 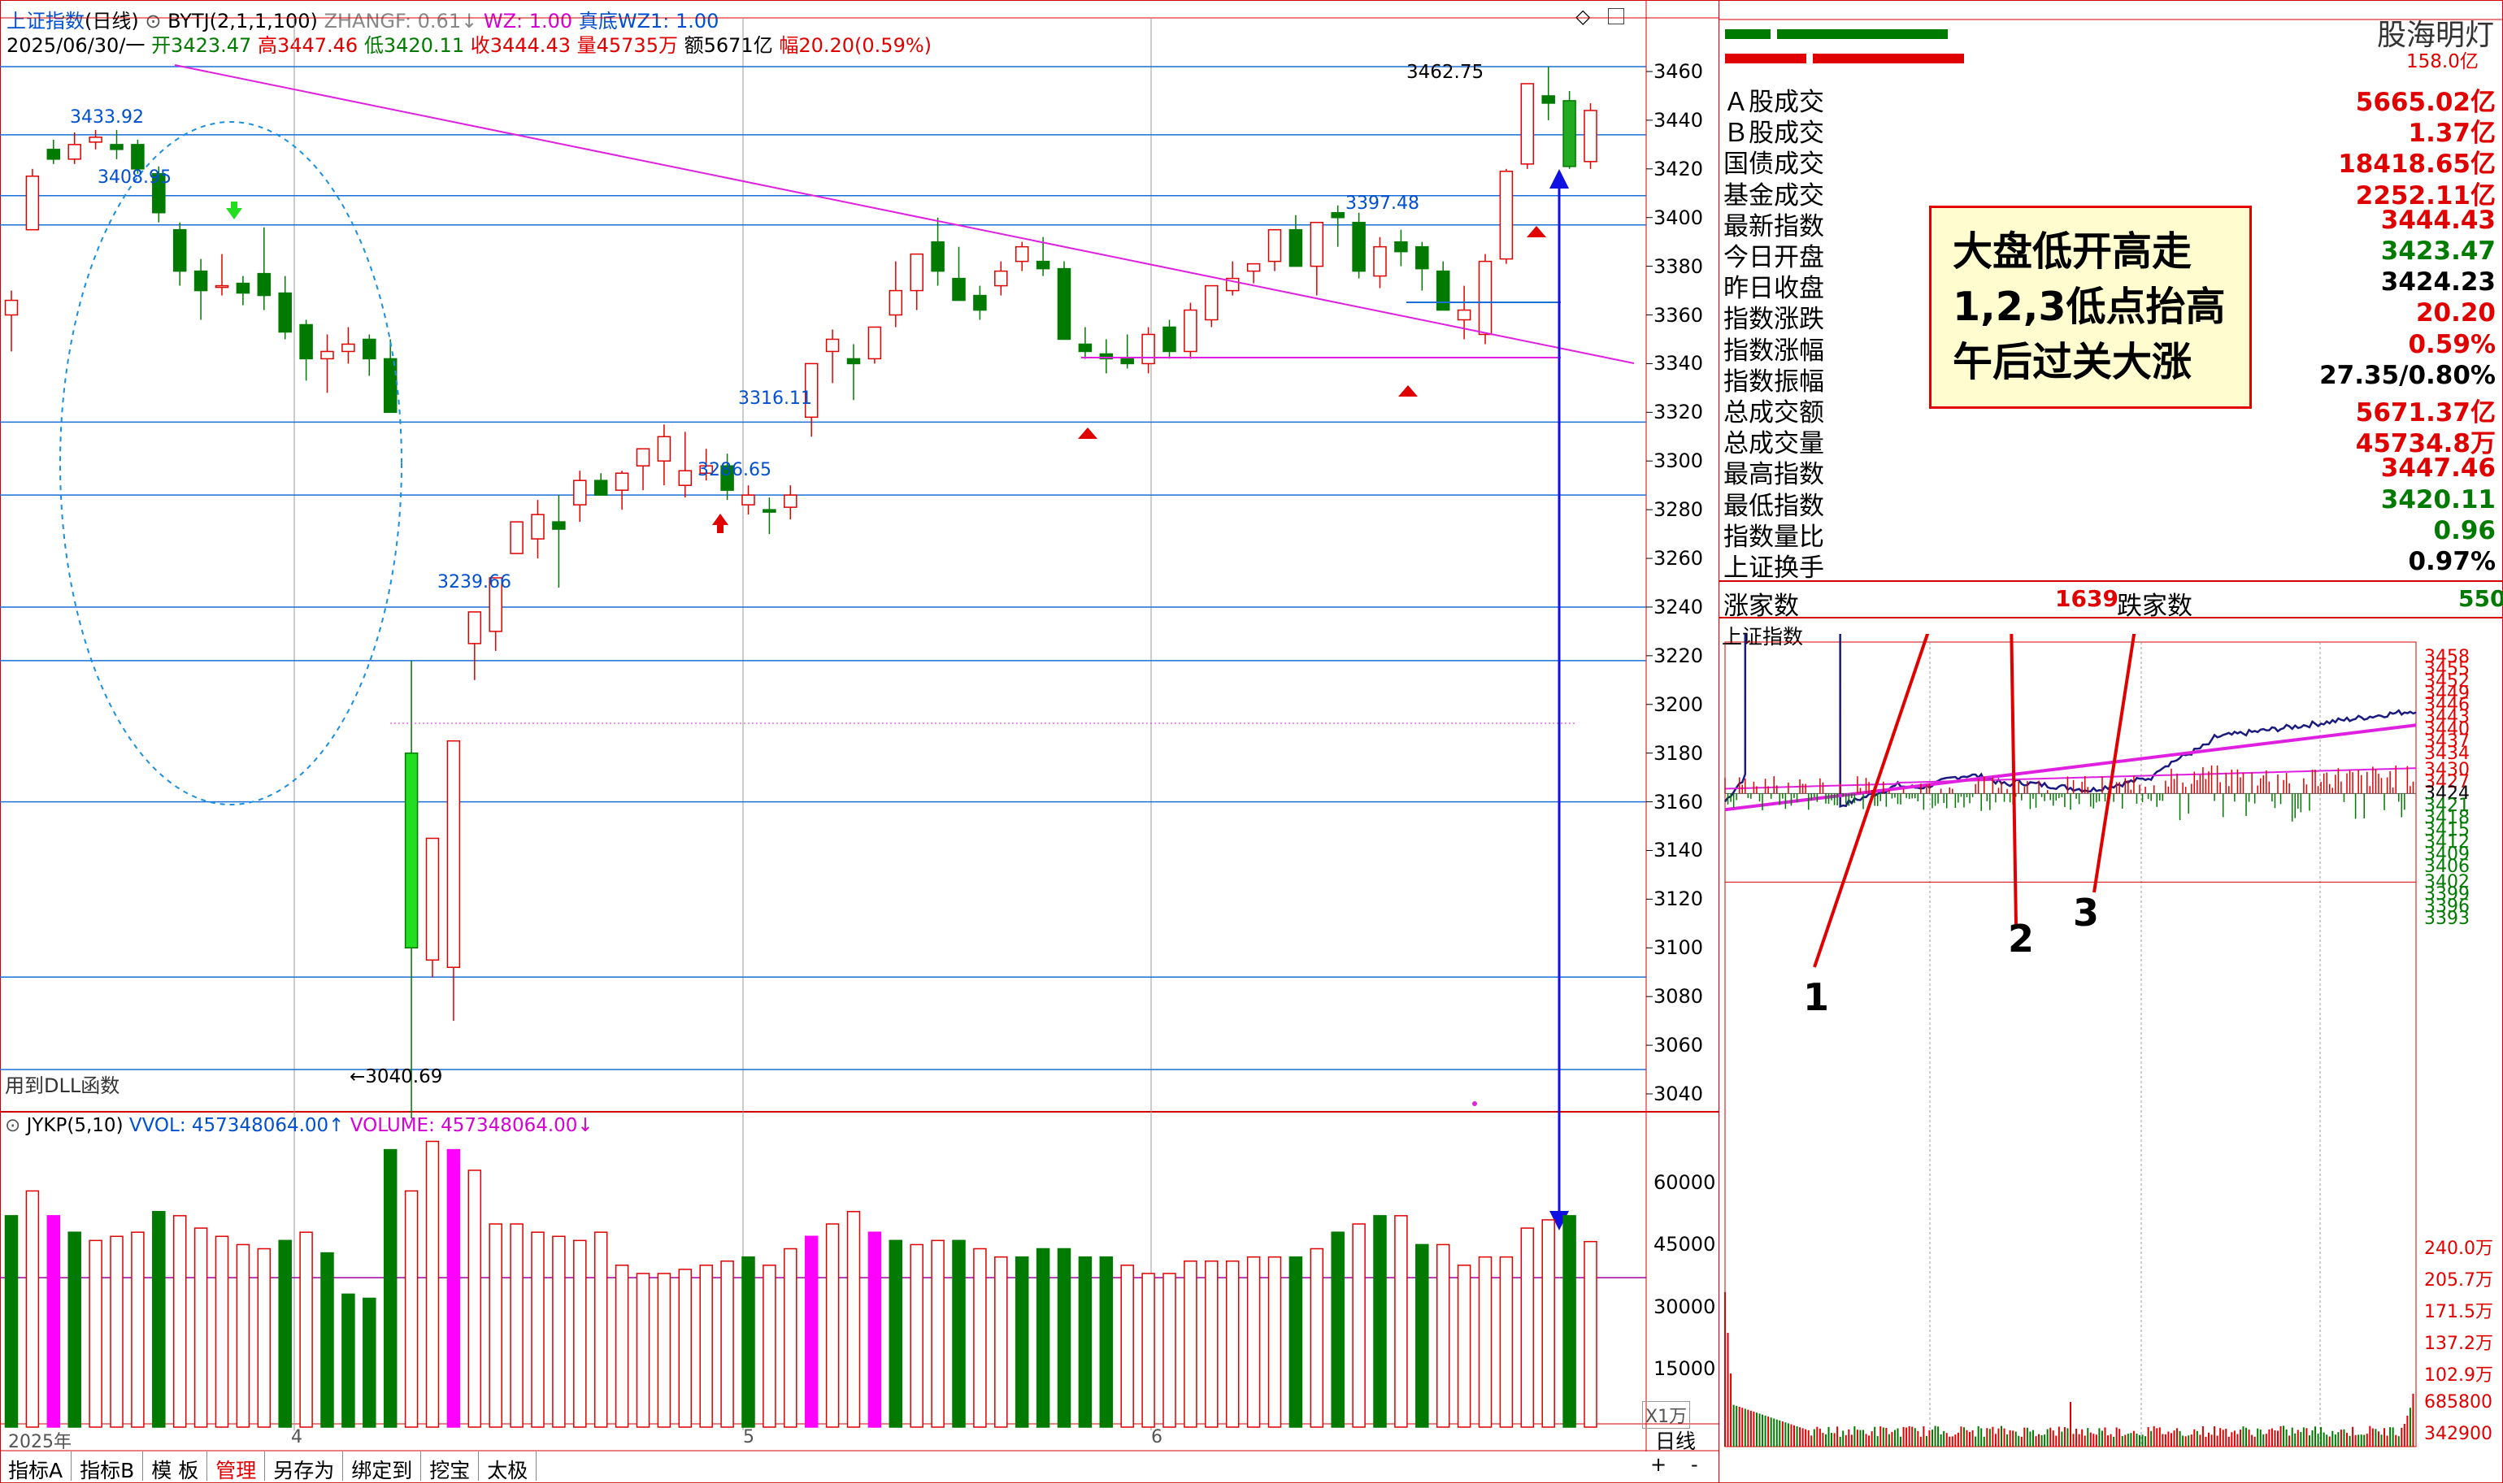 What do you see at coordinates (1678, 850) in the screenshot?
I see `price-tick: 3140` at bounding box center [1678, 850].